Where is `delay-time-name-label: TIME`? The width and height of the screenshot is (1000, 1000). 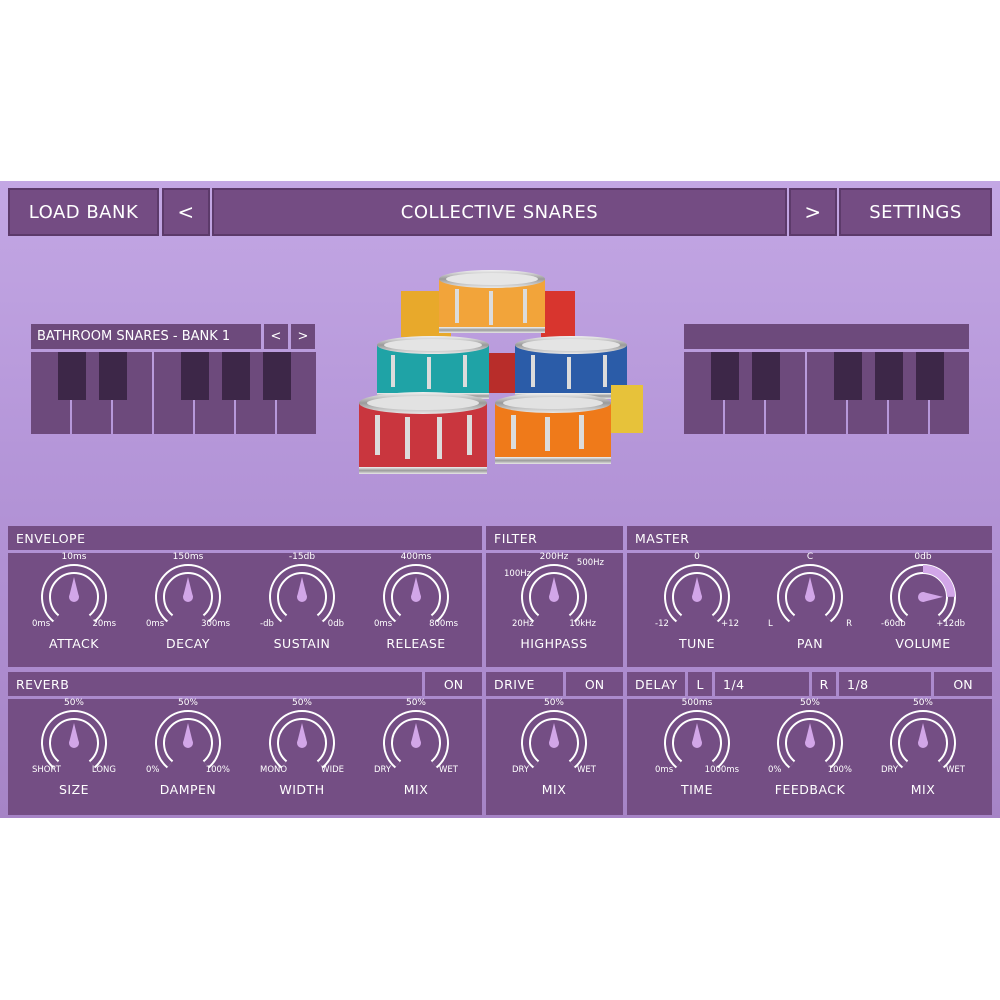 delay-time-name-label: TIME is located at coordinates (696, 789).